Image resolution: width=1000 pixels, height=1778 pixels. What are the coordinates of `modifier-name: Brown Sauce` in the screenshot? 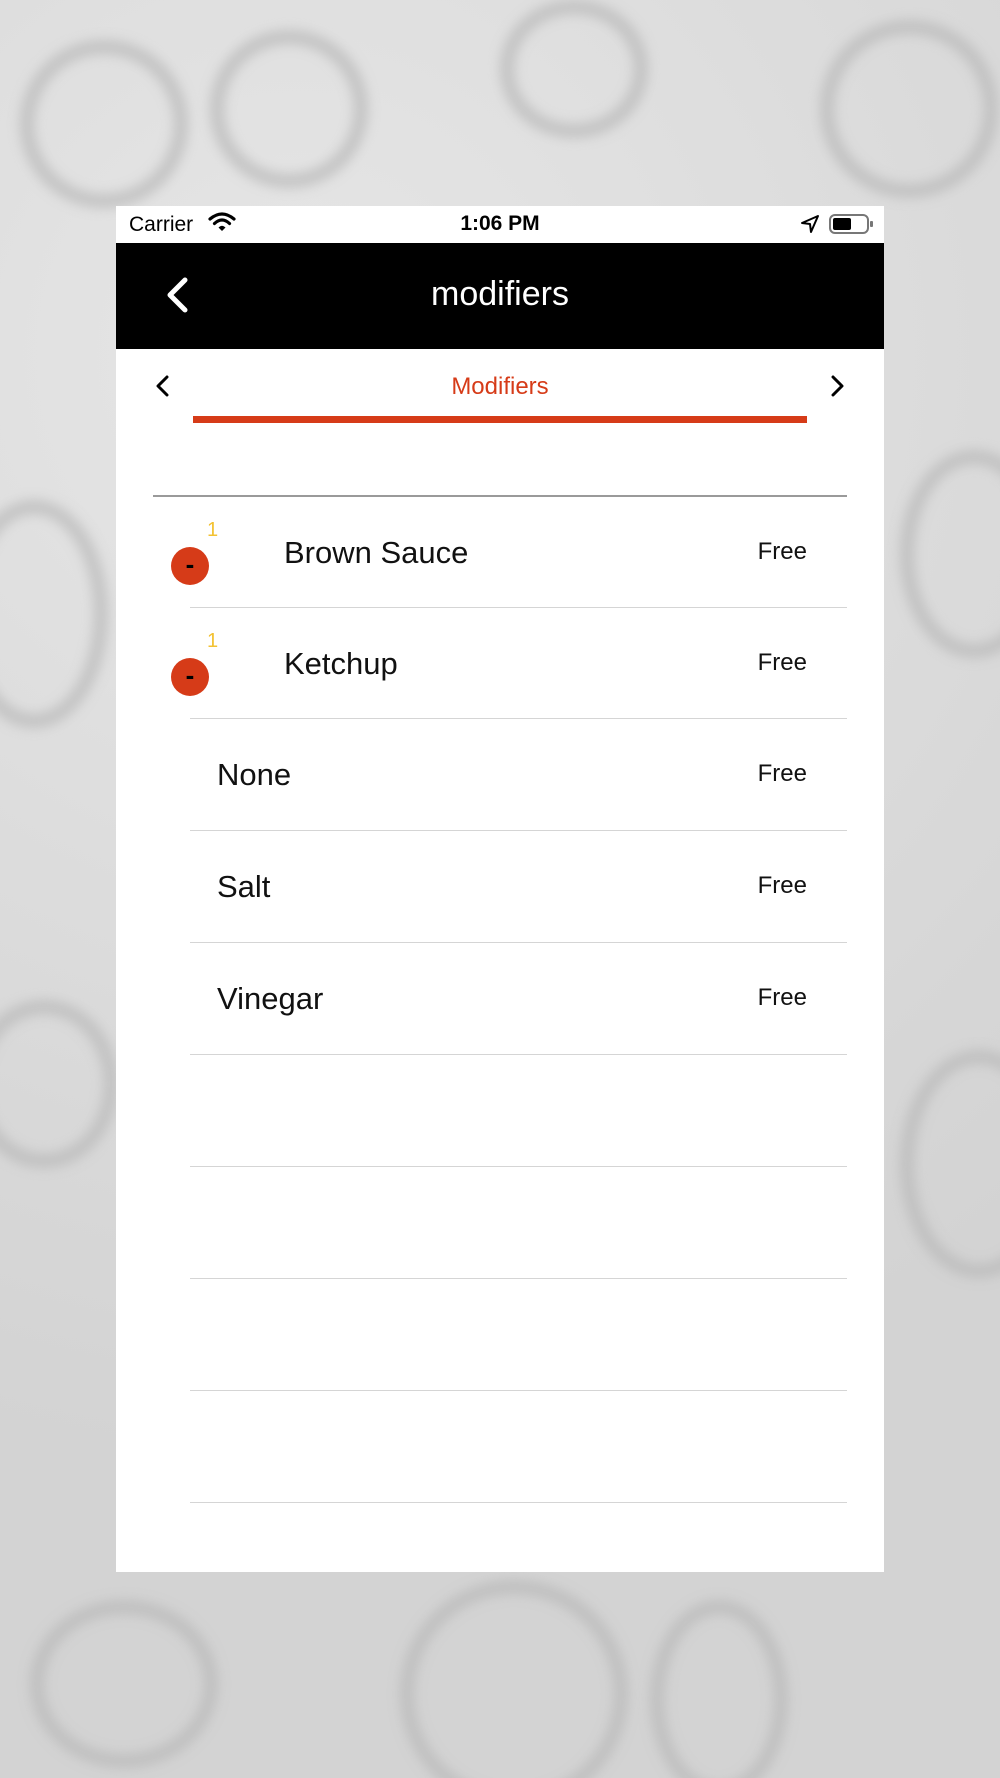 It's located at (376, 552).